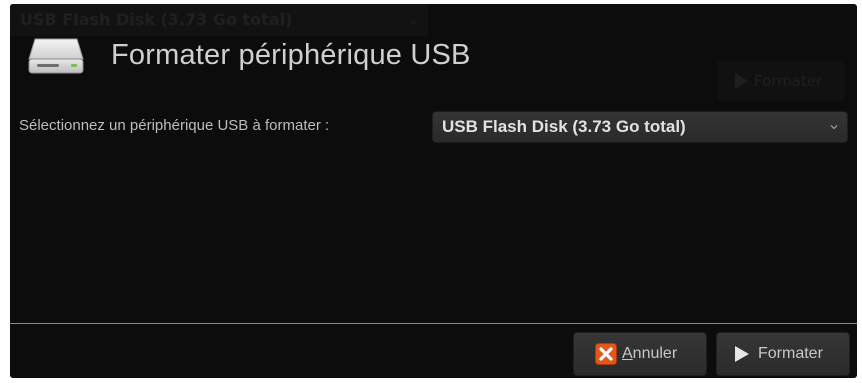 The height and width of the screenshot is (383, 862). What do you see at coordinates (156, 19) in the screenshot?
I see `ghost-combo-text: USB Flash Disk (3.73 Go total)` at bounding box center [156, 19].